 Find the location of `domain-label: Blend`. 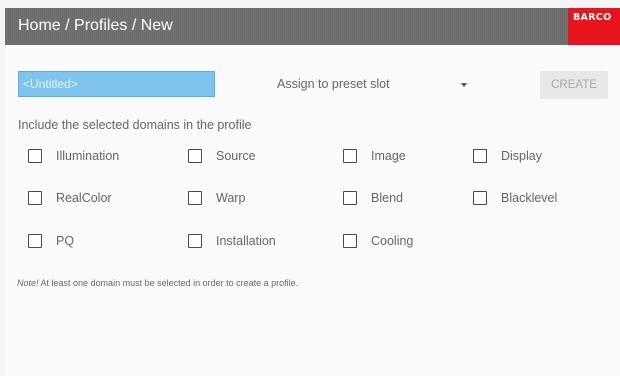

domain-label: Blend is located at coordinates (387, 198).